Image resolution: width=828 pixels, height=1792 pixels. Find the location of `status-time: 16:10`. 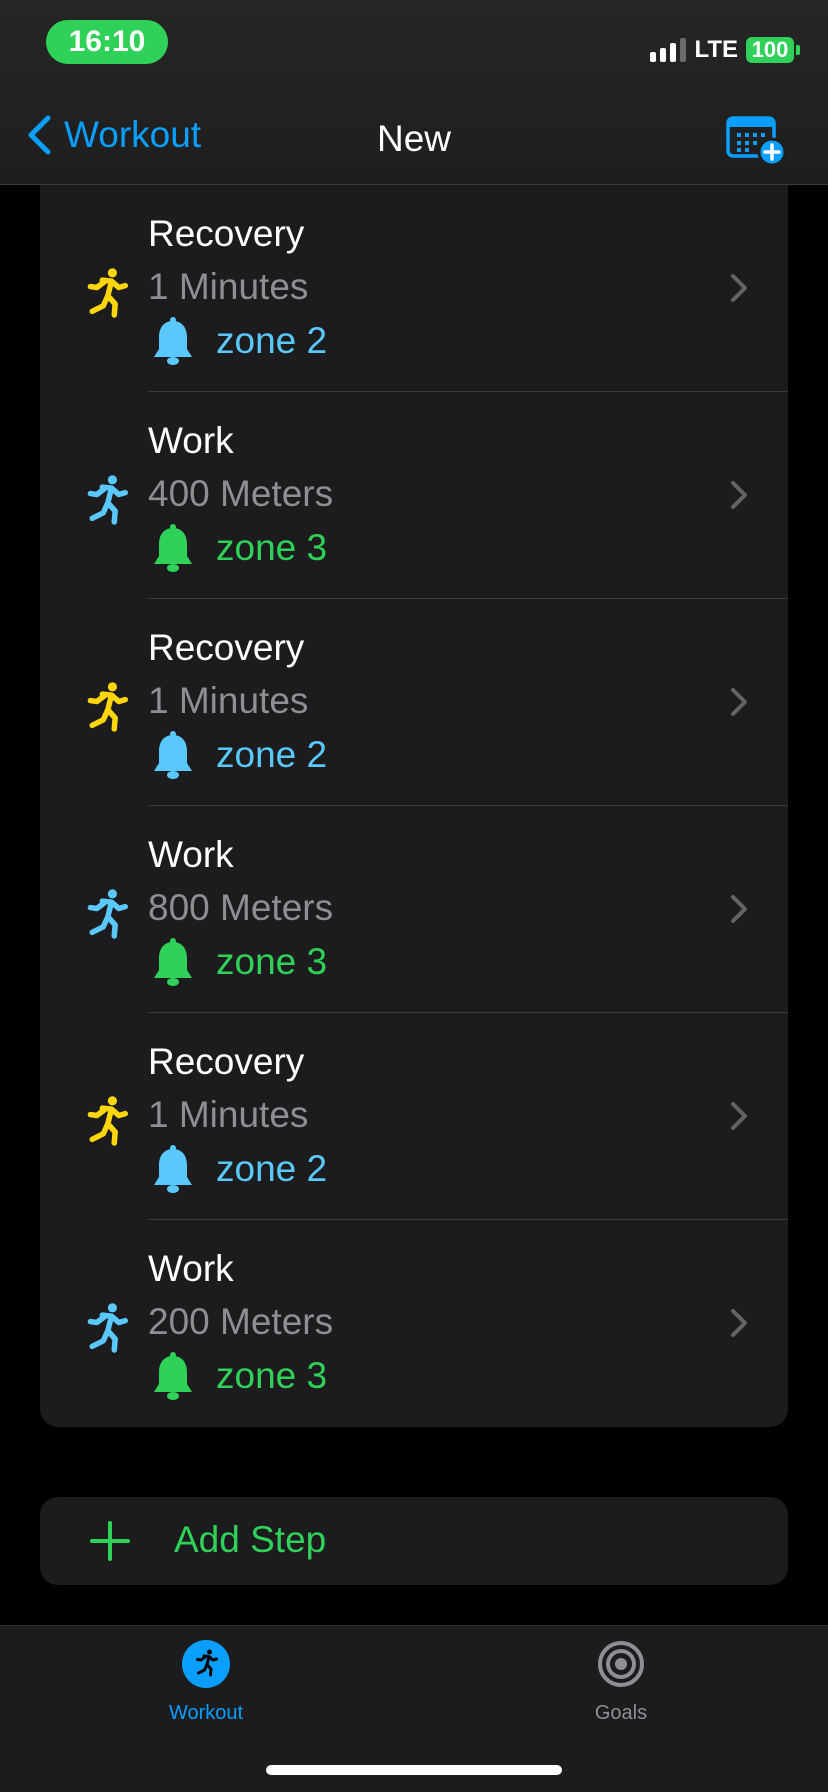

status-time: 16:10 is located at coordinates (107, 42).